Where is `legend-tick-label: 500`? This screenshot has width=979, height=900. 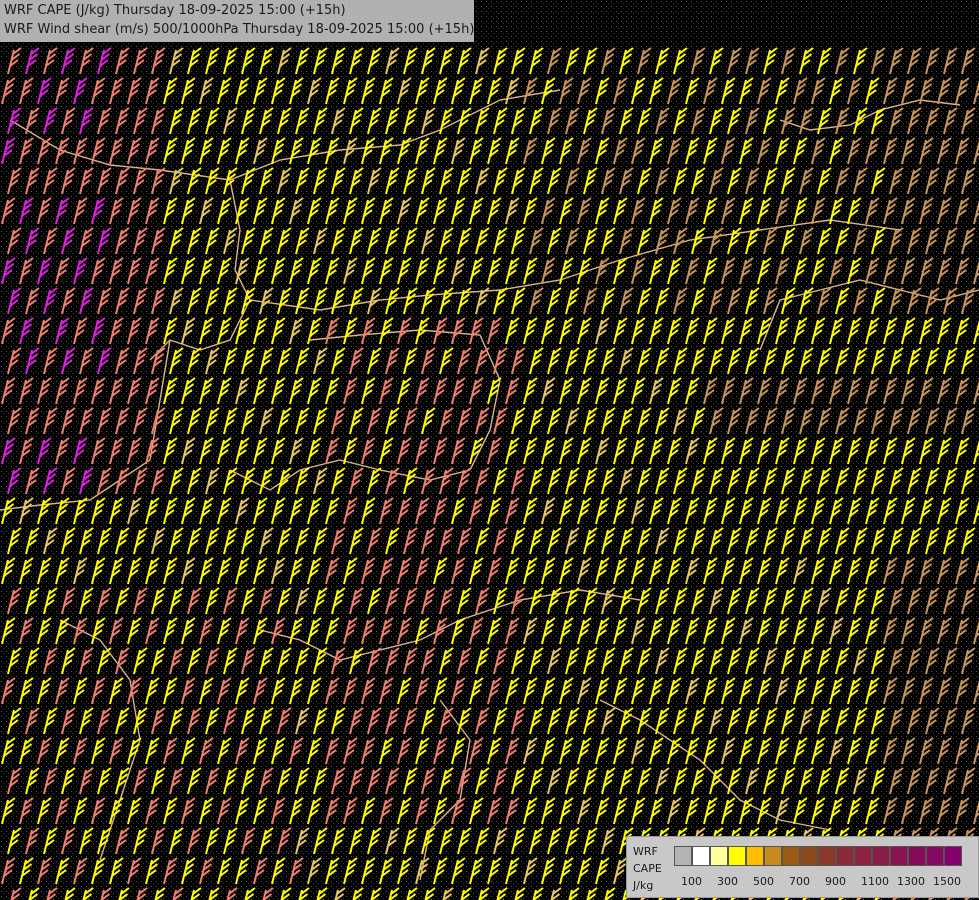 legend-tick-label: 500 is located at coordinates (763, 881).